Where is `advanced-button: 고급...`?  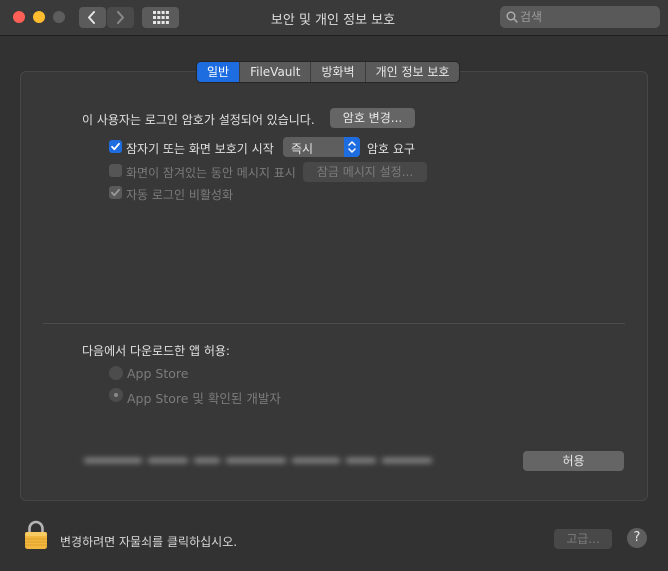 advanced-button: 고급... is located at coordinates (583, 539).